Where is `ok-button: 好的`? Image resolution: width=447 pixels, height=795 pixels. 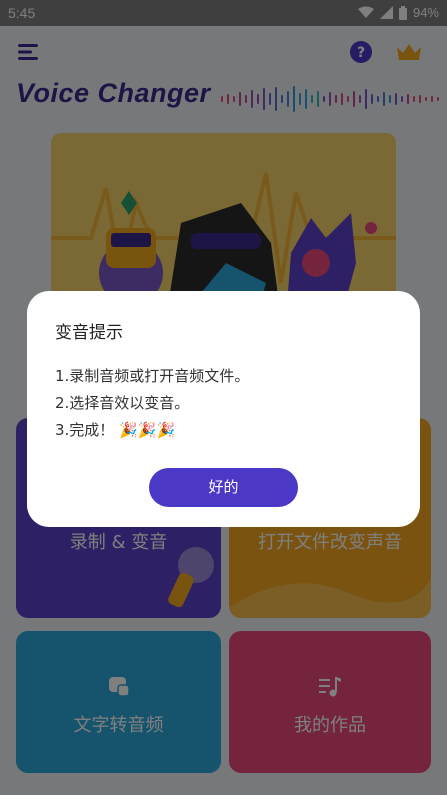
ok-button: 好的 is located at coordinates (223, 487).